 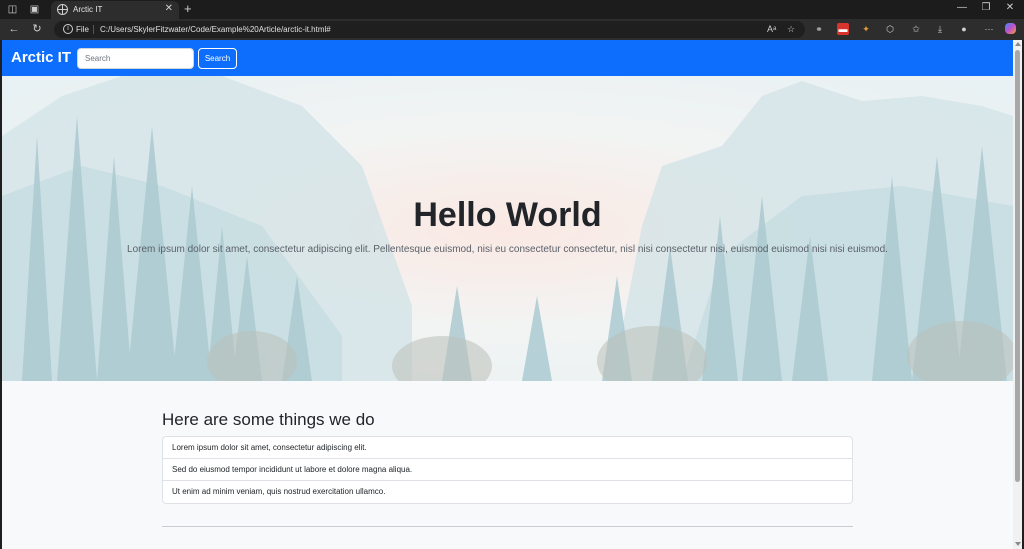 I want to click on close-tab-icon: ✕, so click(x=169, y=8).